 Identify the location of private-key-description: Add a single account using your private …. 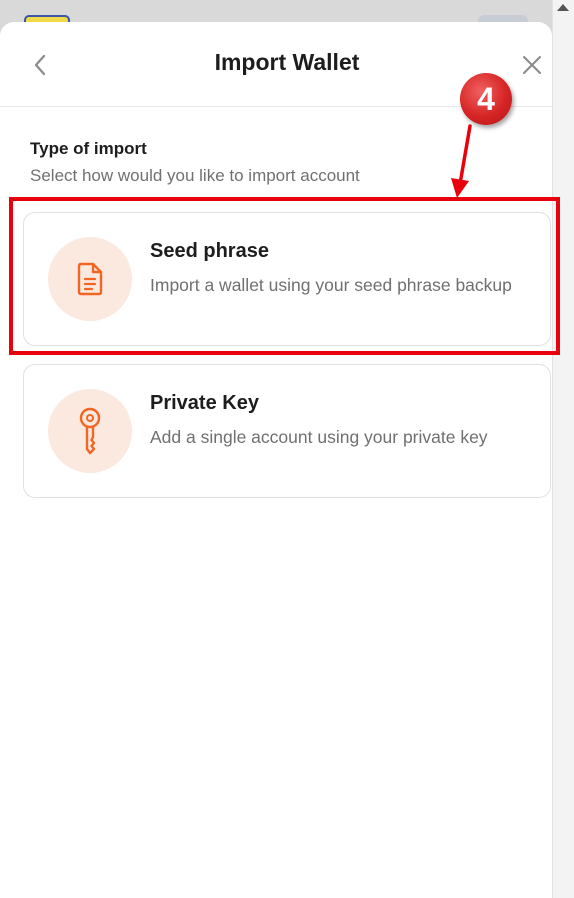
(319, 437).